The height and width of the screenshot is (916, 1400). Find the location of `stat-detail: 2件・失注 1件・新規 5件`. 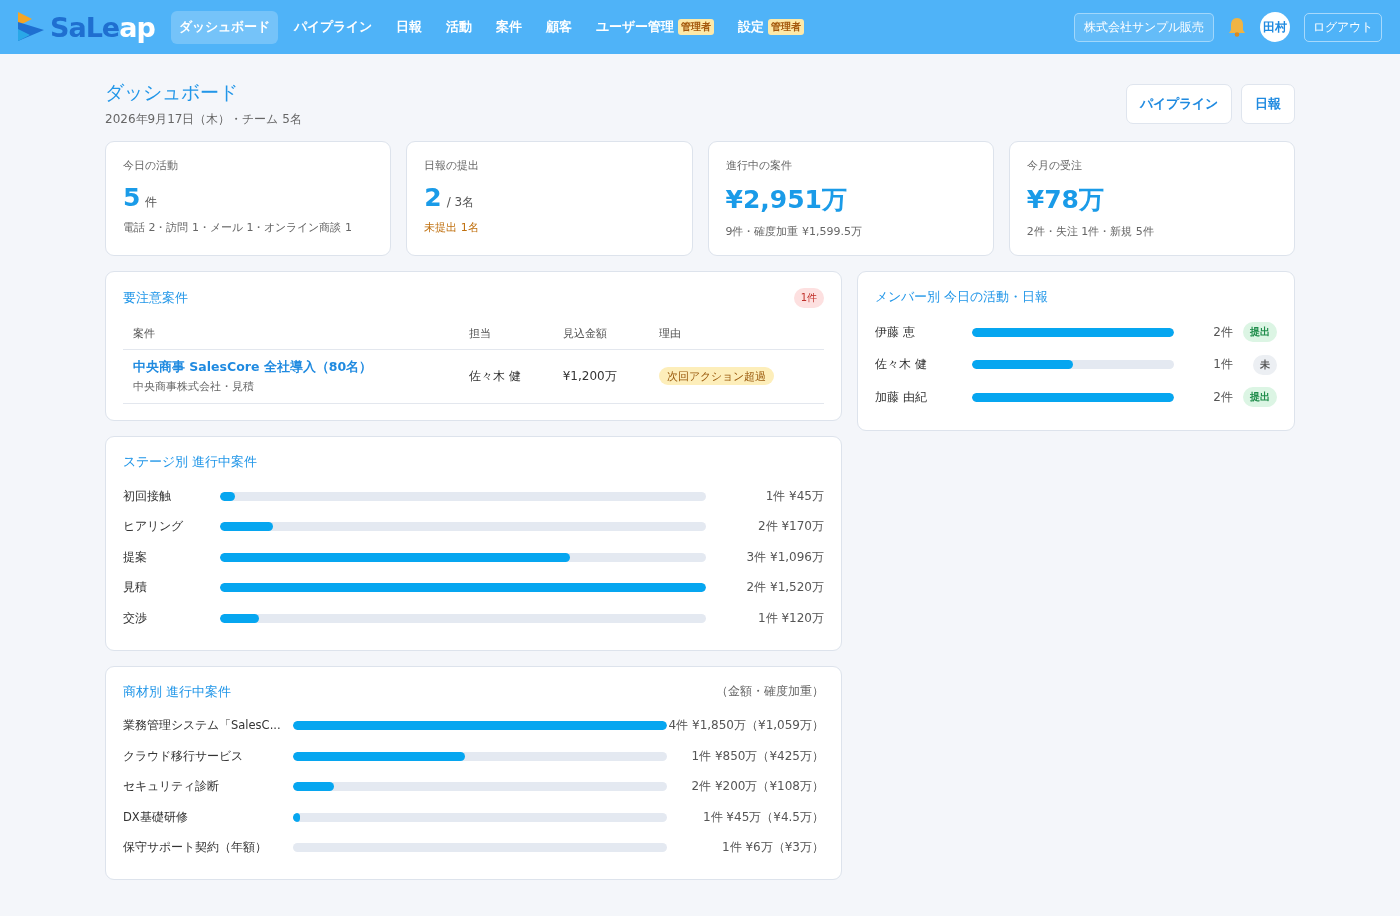

stat-detail: 2件・失注 1件・新規 5件 is located at coordinates (1090, 231).